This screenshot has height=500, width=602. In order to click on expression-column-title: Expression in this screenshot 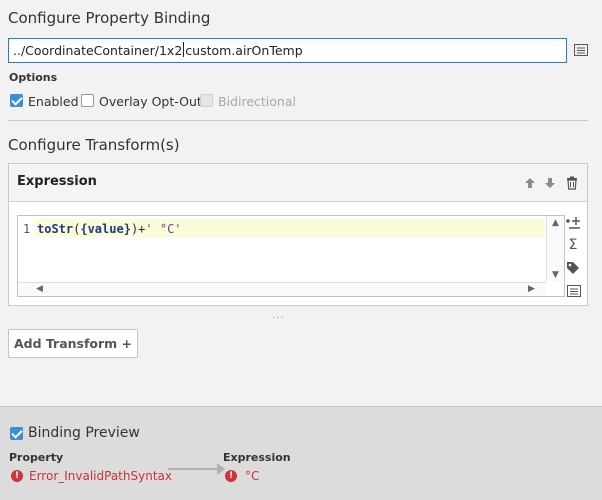, I will do `click(257, 457)`.